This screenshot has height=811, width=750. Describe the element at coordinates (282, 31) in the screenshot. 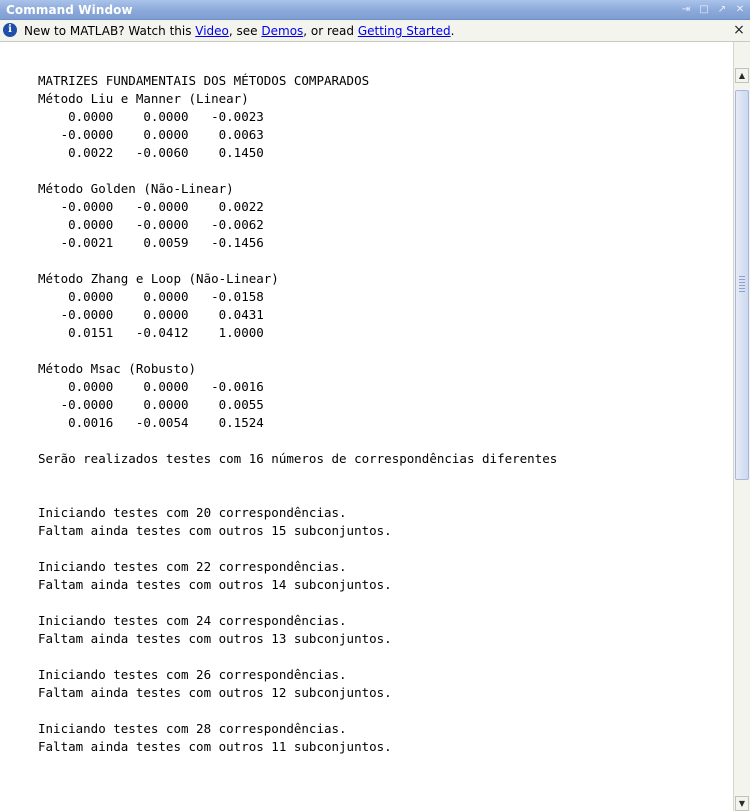

I see `demos-link: Demos` at that location.